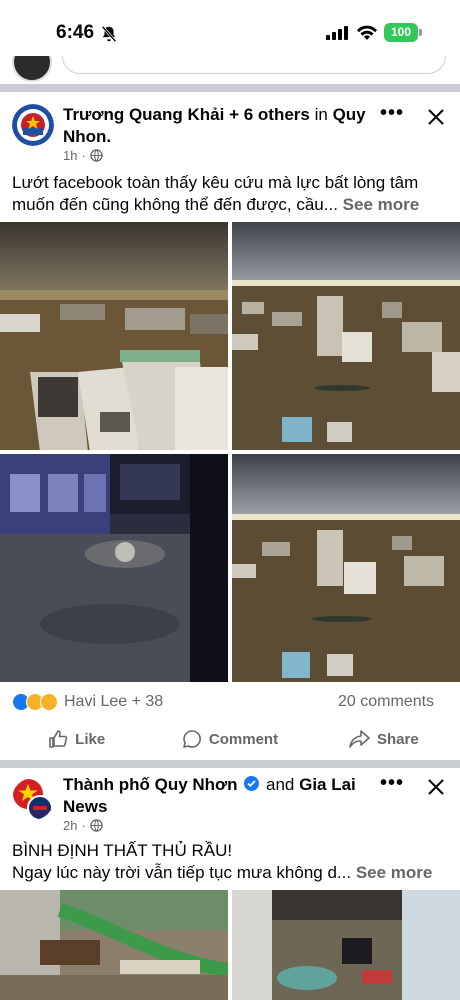 The height and width of the screenshot is (1000, 460). I want to click on author-connector: in, so click(321, 114).